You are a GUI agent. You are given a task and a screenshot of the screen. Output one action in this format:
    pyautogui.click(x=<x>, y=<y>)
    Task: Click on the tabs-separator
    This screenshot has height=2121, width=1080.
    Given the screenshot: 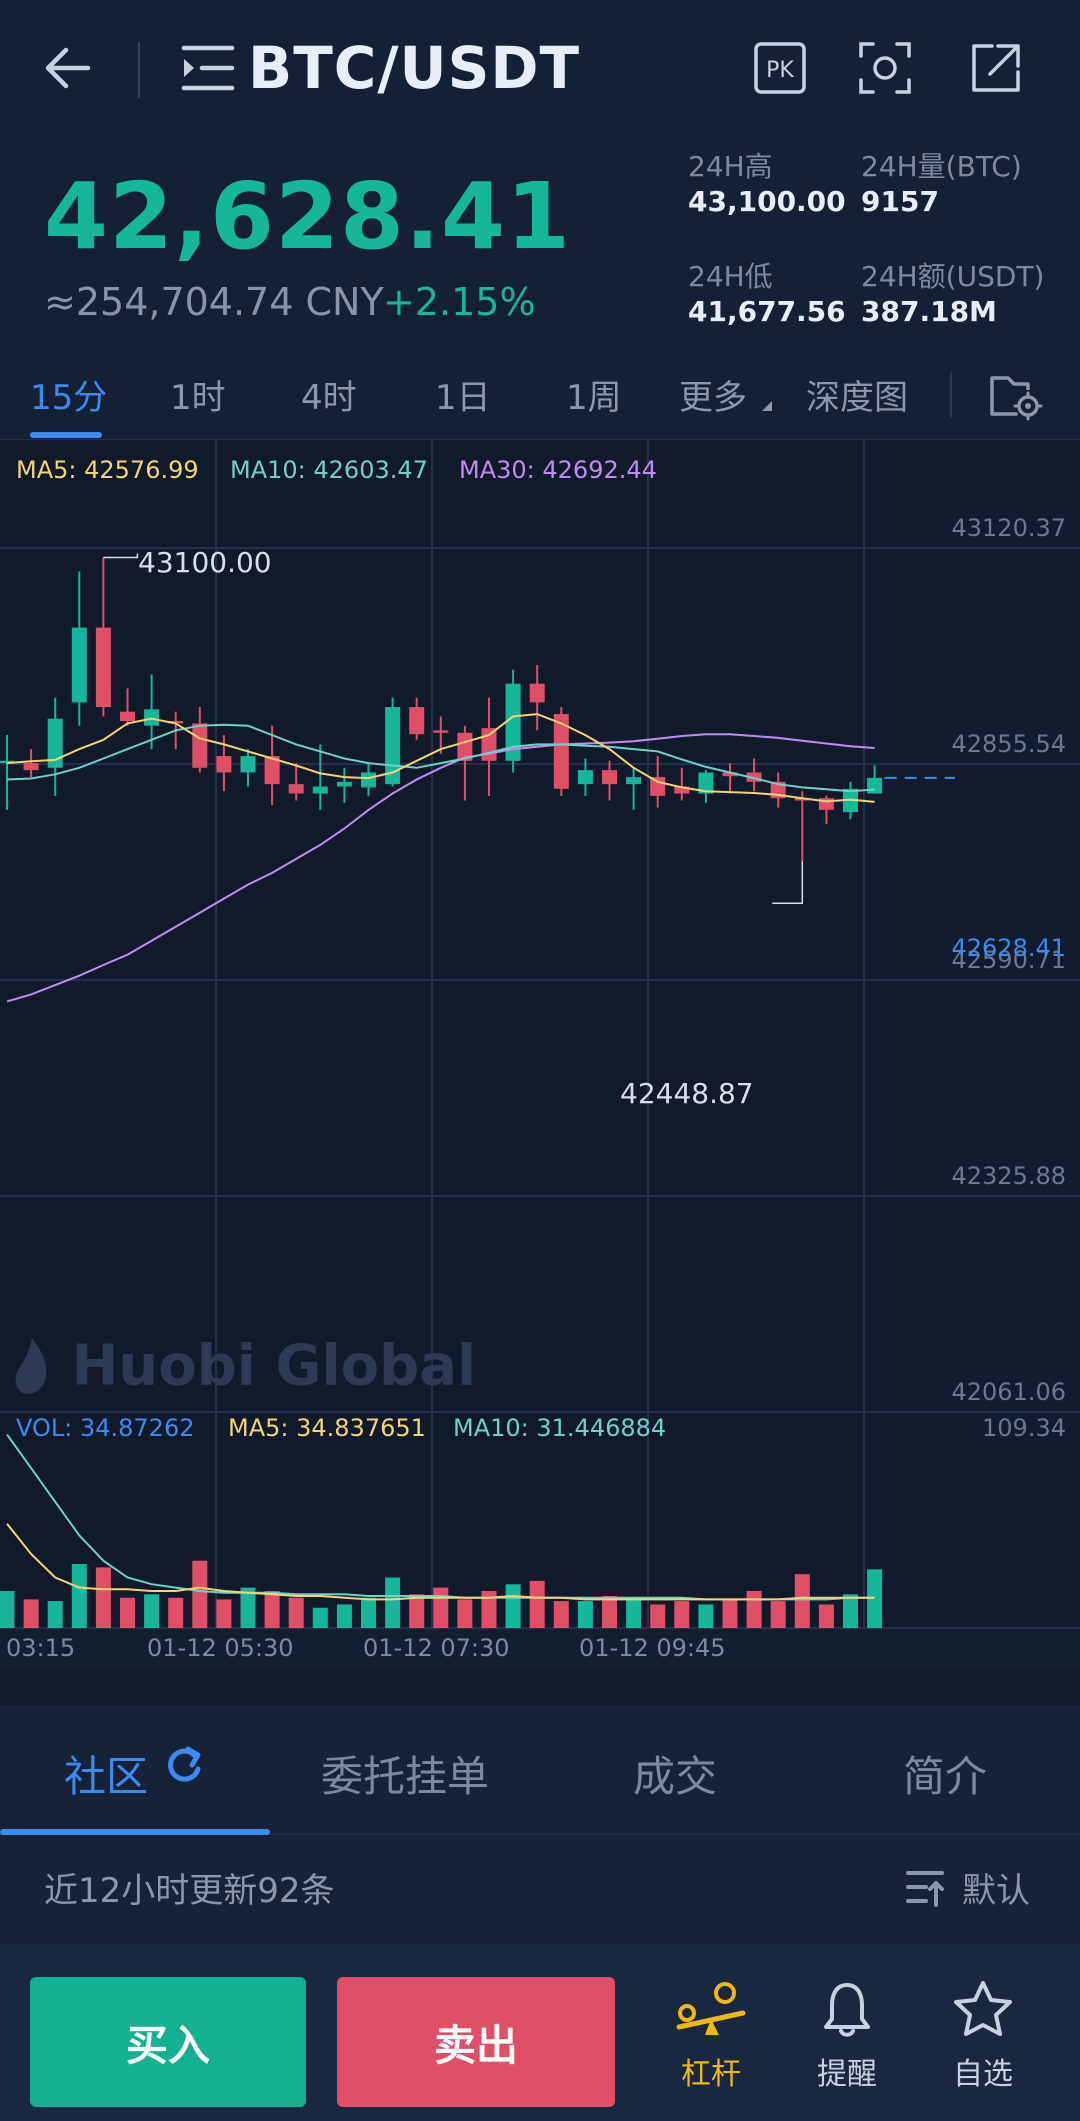 What is the action you would take?
    pyautogui.click(x=951, y=395)
    